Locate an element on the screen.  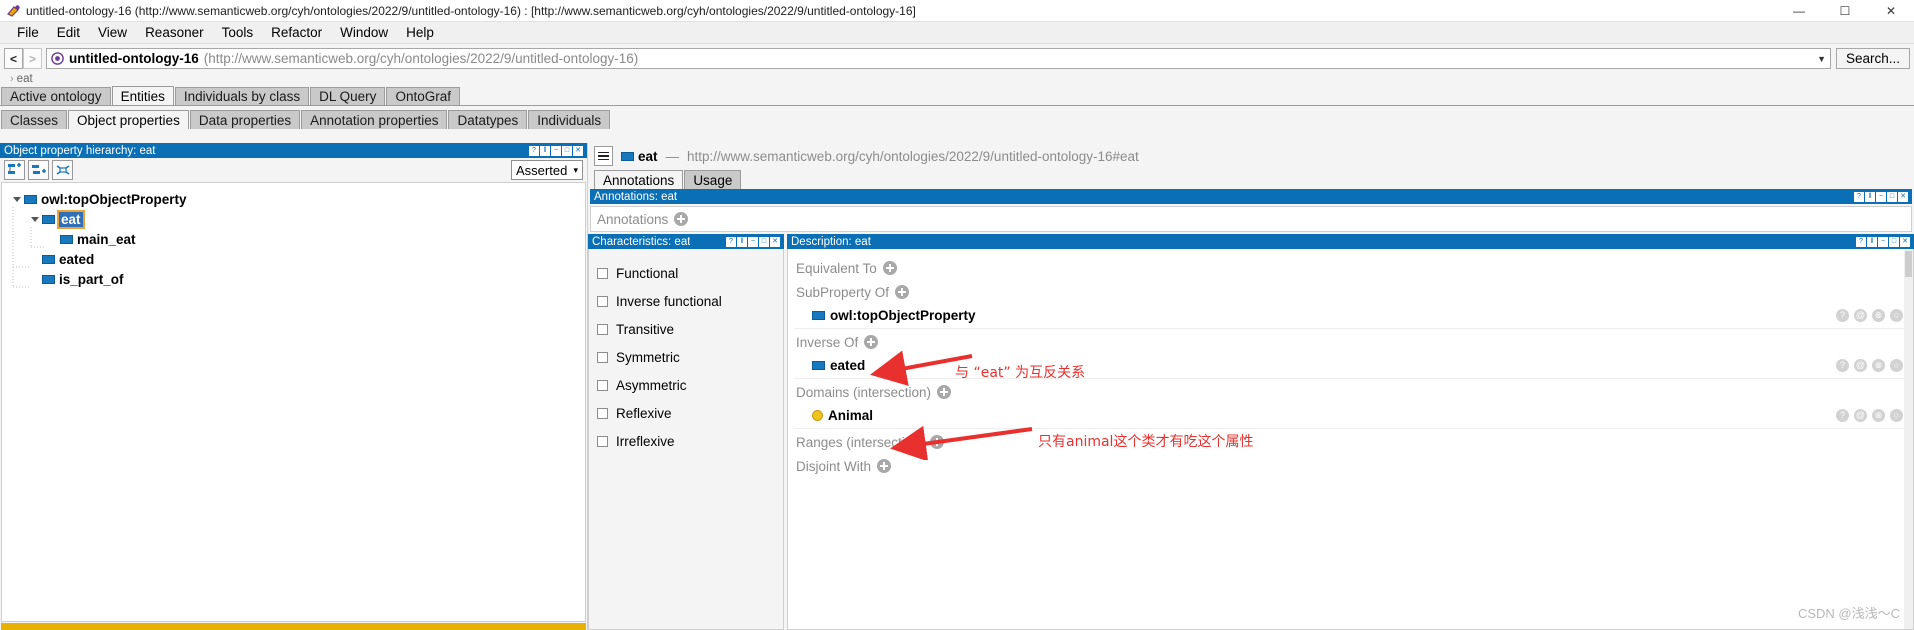
checkbox-functional is located at coordinates (602, 273).